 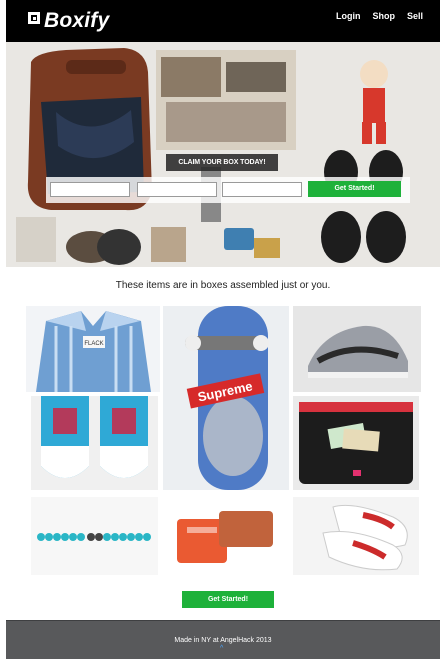 I want to click on footer-credit: Made in NY at AngelHack 2013, so click(x=223, y=640).